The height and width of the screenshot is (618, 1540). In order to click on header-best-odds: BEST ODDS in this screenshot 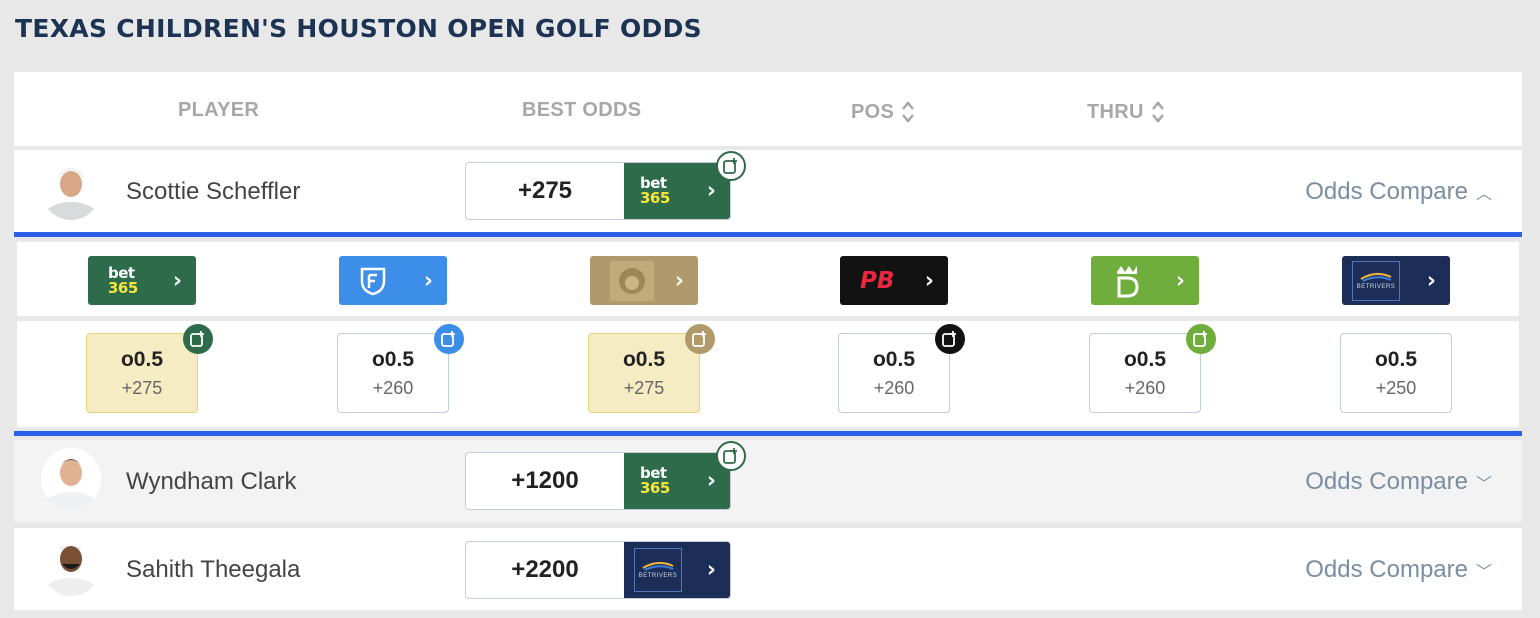, I will do `click(581, 110)`.